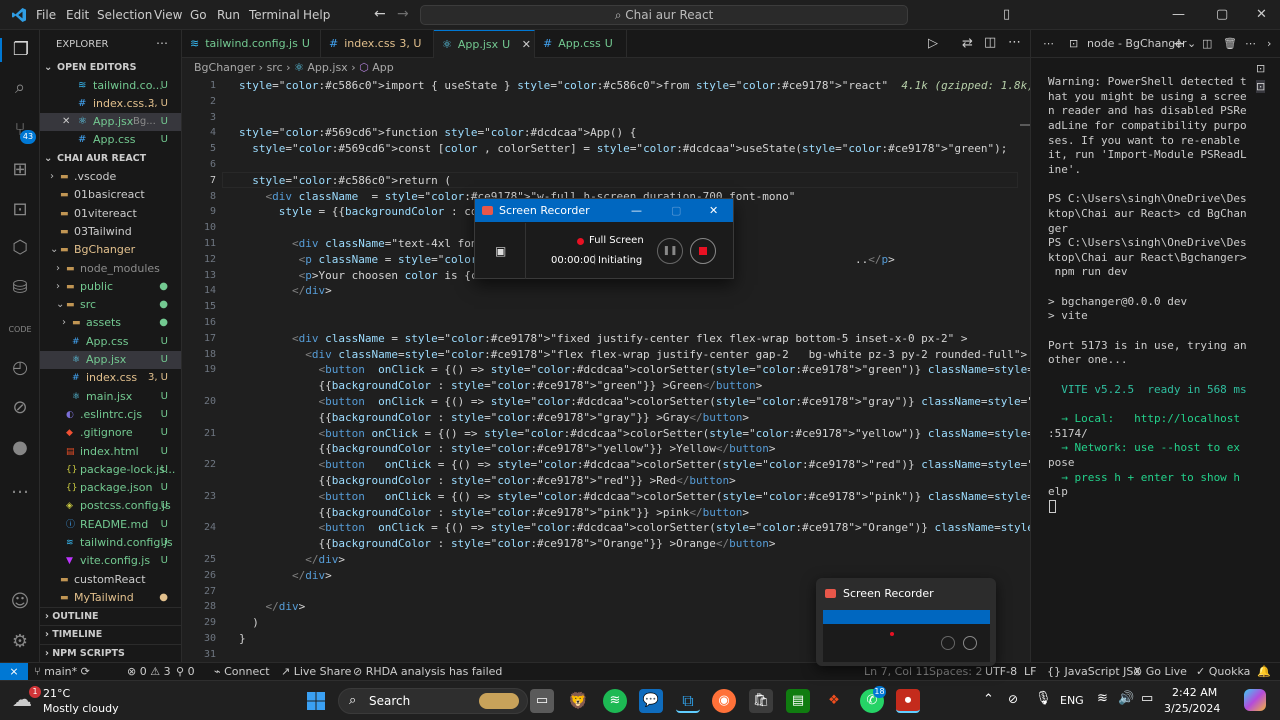 The image size is (1280, 720). What do you see at coordinates (110, 598) in the screenshot?
I see `tree-item-mytailwind: ▬ MyTailwind ●` at bounding box center [110, 598].